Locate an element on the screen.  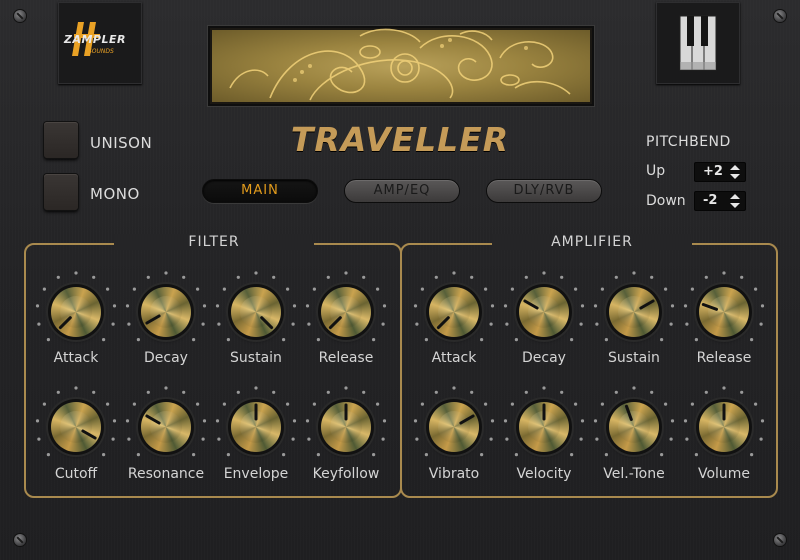
amplifier-release-knob is located at coordinates (724, 306).